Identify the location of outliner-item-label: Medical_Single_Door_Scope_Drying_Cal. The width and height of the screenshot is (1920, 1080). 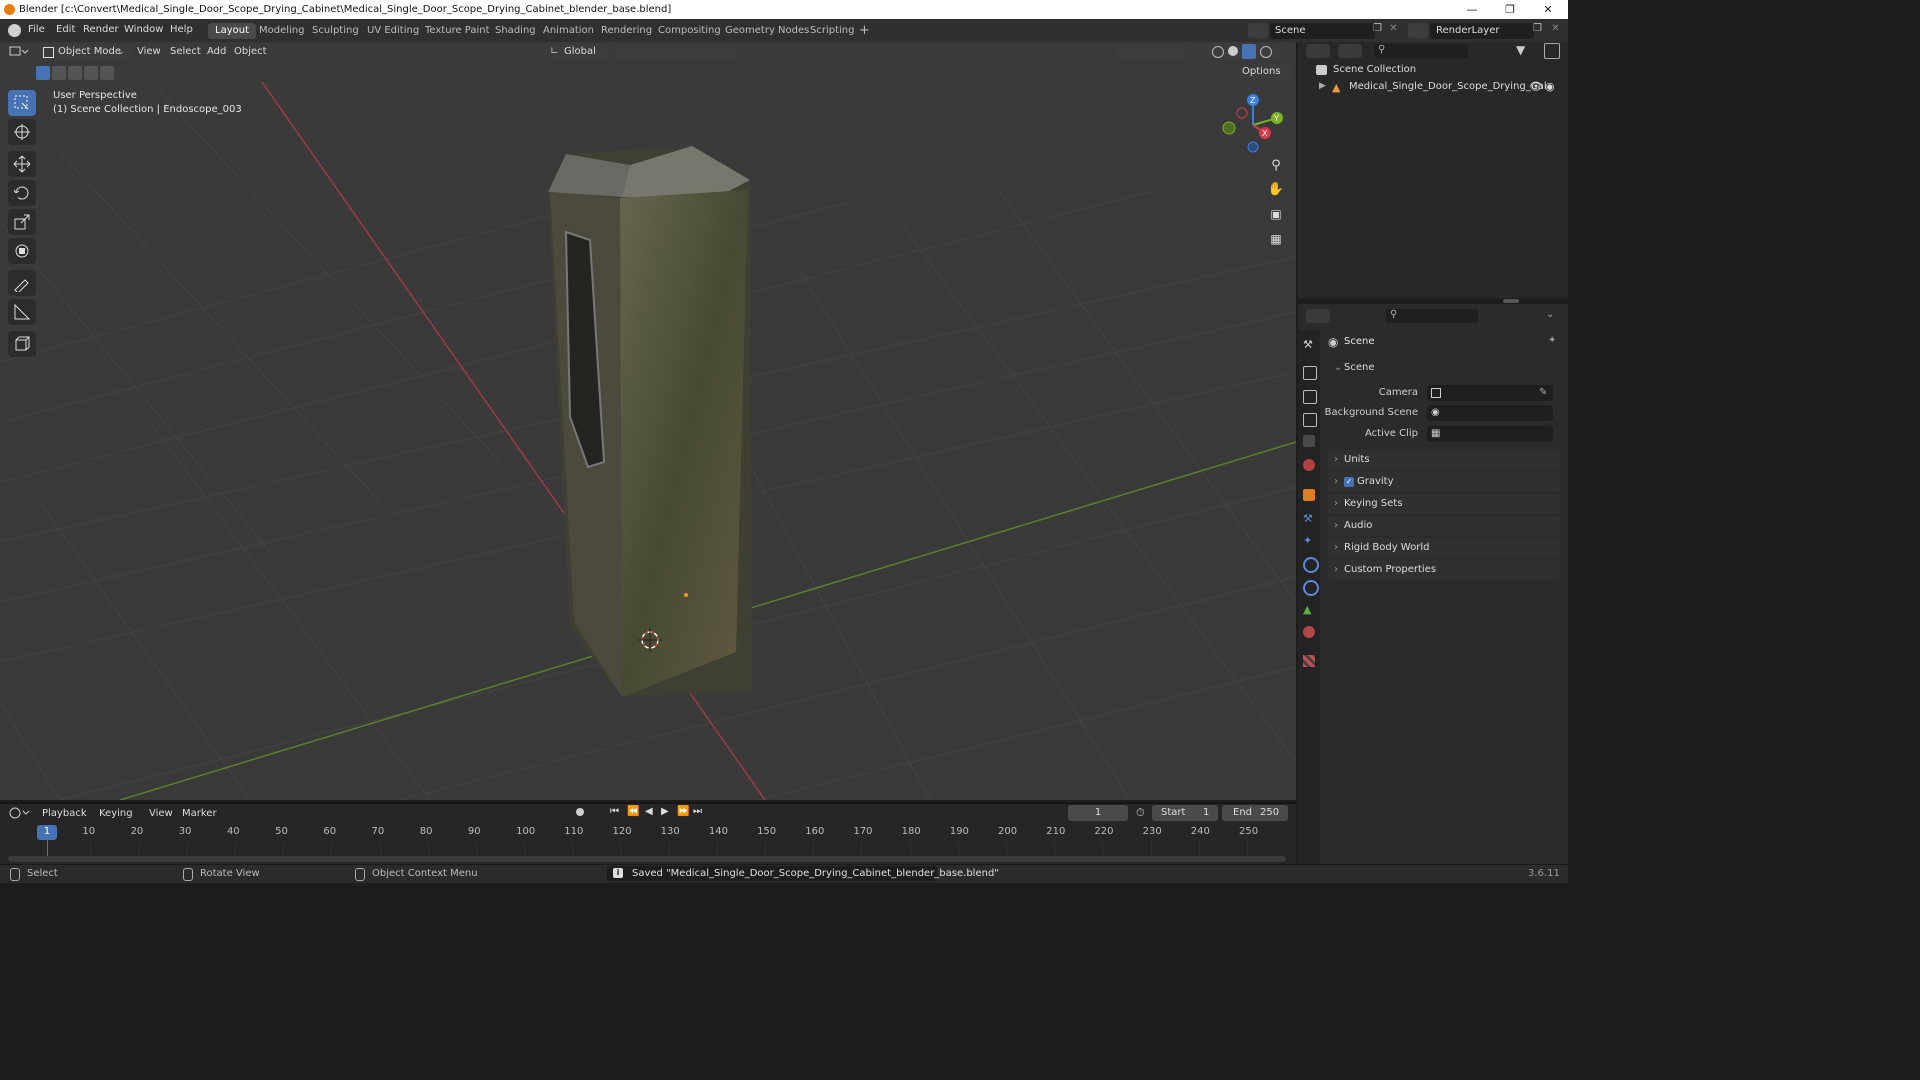
(1448, 86).